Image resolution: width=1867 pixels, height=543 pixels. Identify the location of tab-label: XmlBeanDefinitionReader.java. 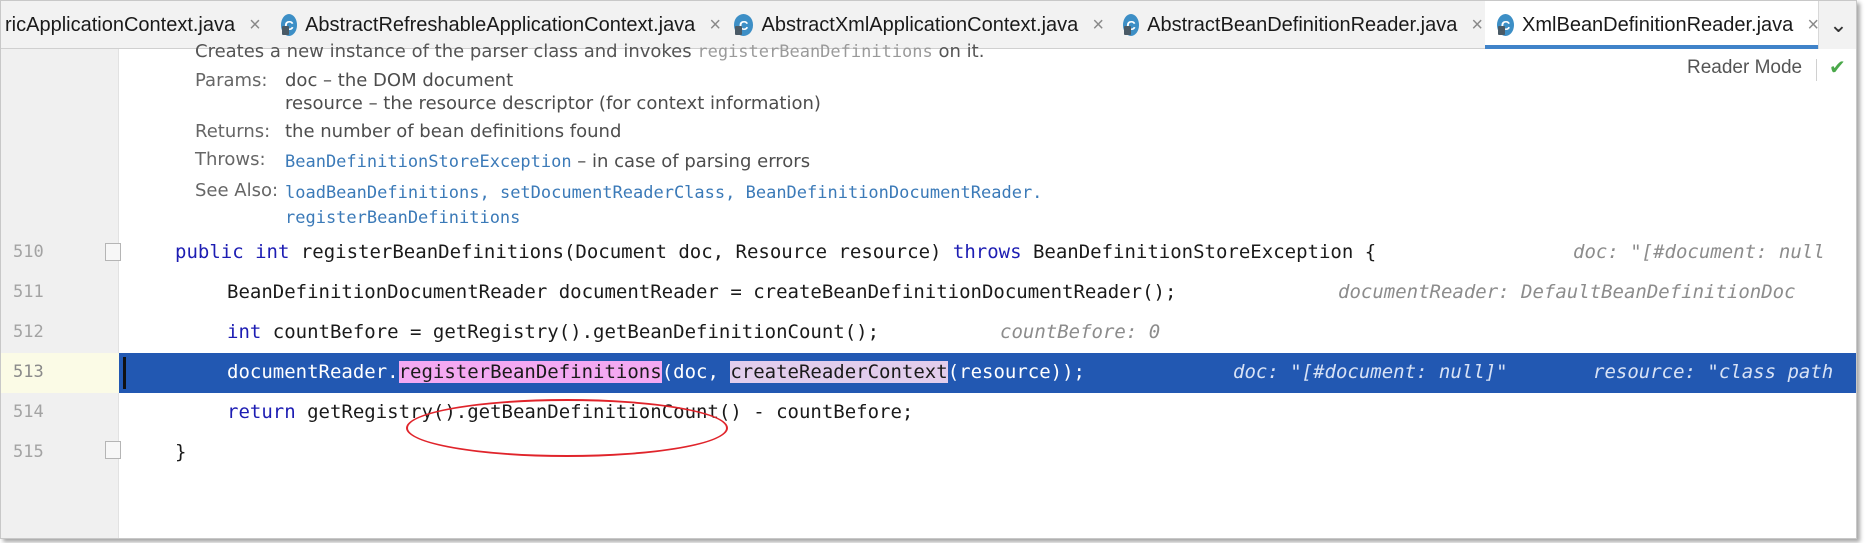
(1658, 24).